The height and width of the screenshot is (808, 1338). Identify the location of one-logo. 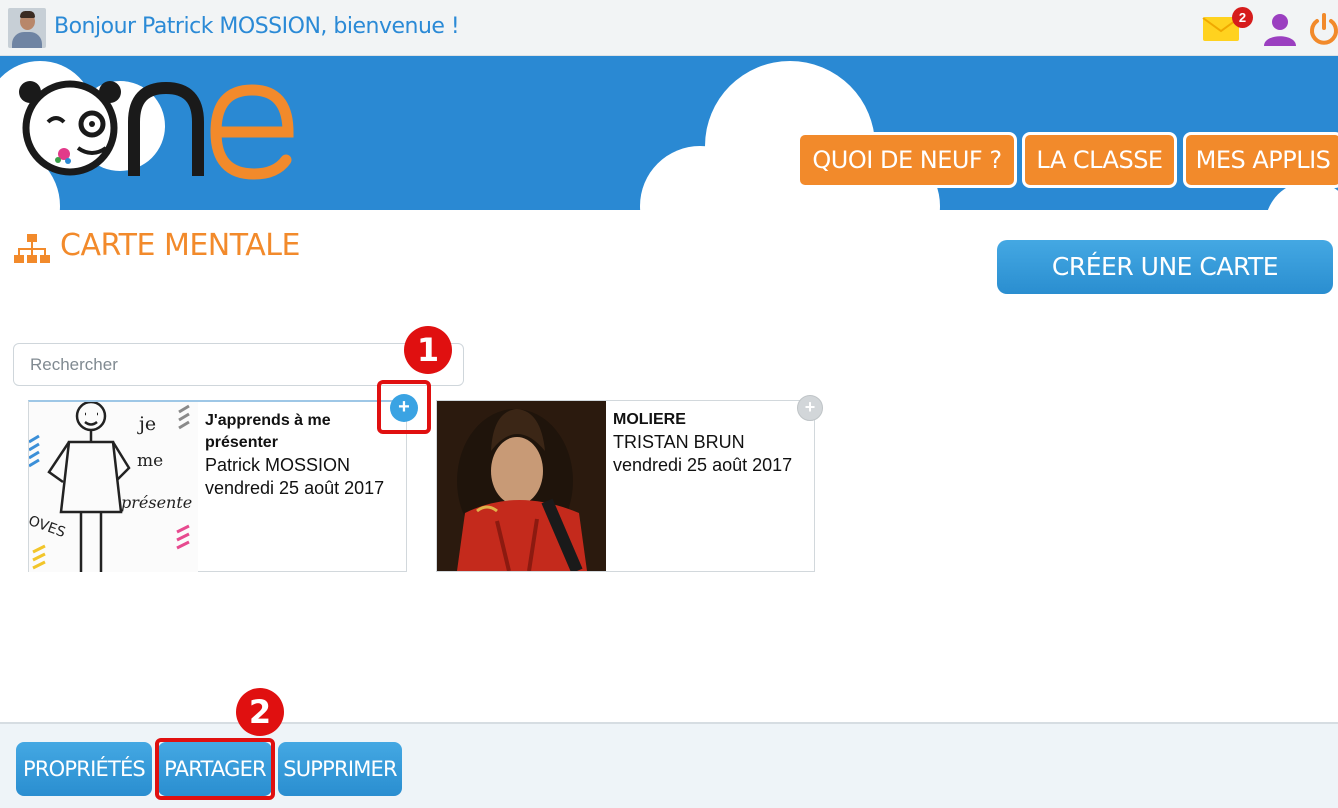
(163, 127).